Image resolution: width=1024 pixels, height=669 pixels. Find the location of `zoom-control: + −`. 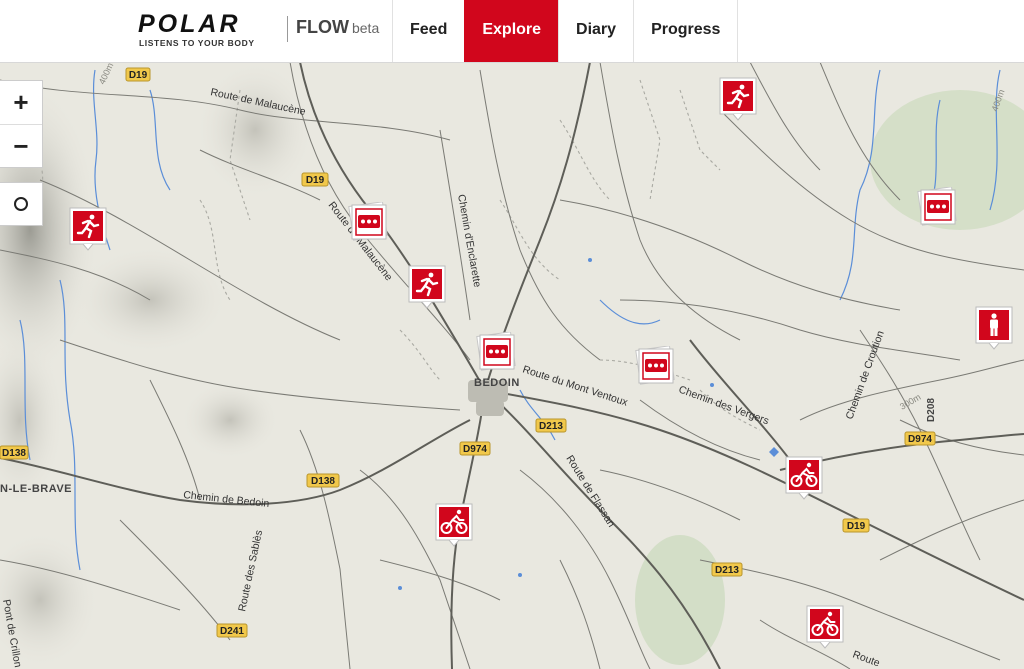

zoom-control: + − is located at coordinates (21, 124).